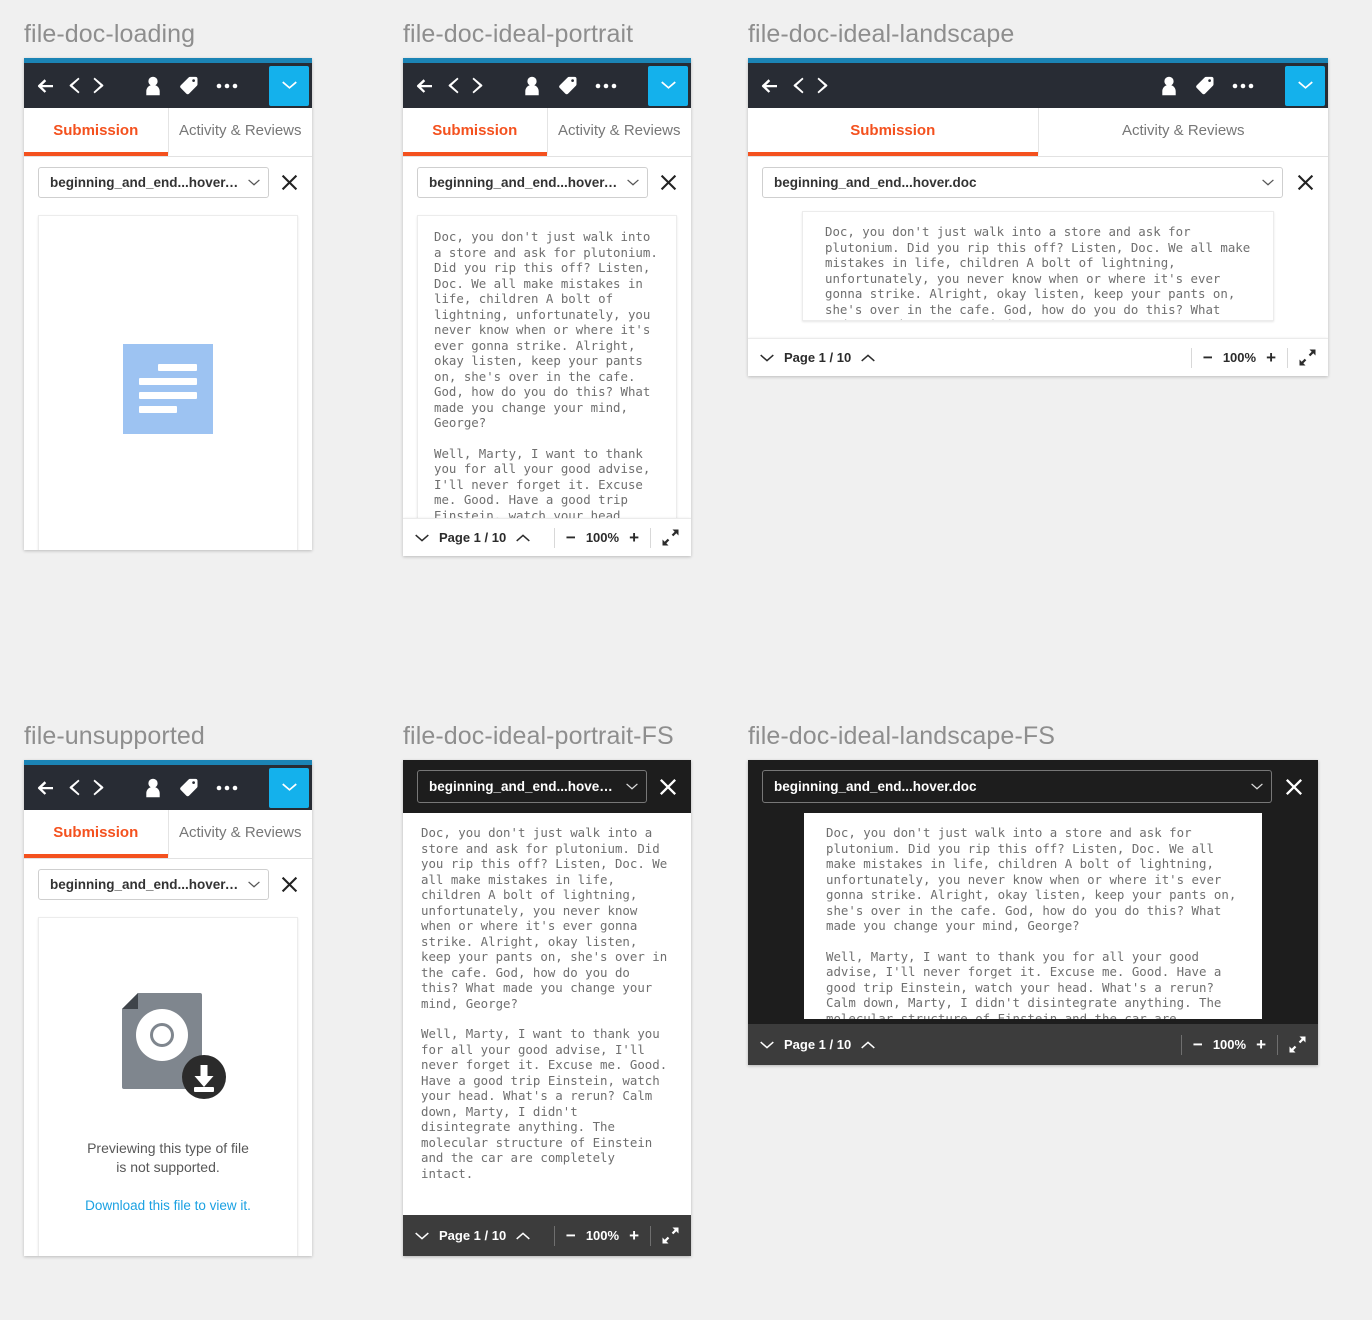 Image resolution: width=1372 pixels, height=1320 pixels. What do you see at coordinates (168, 1148) in the screenshot?
I see `unsupported-message-line1: Previewing this type of file` at bounding box center [168, 1148].